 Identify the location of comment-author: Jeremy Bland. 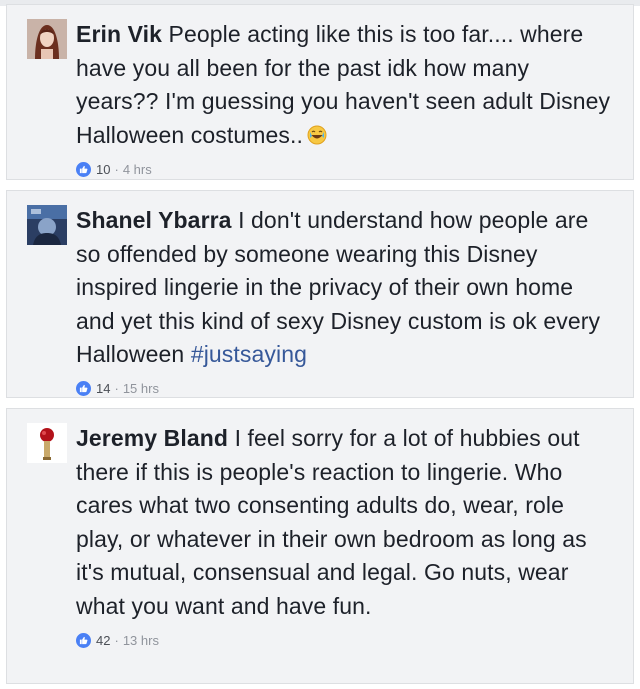
(152, 438).